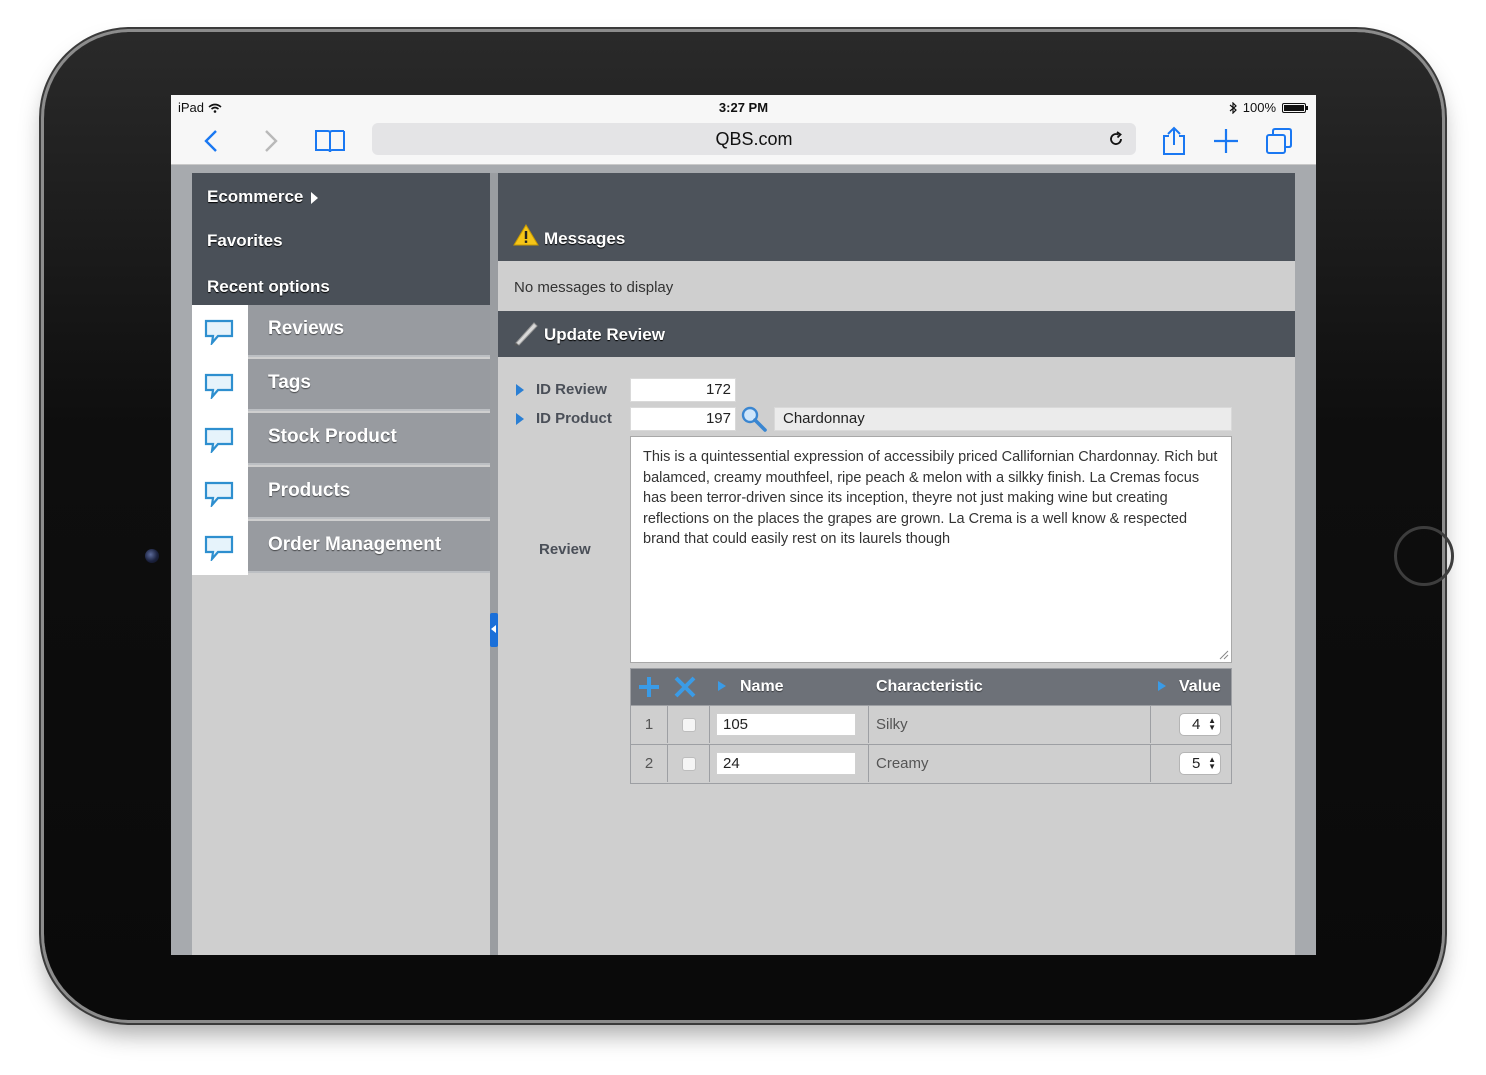 This screenshot has width=1486, height=1075. I want to click on update-review-title: Update Review, so click(604, 334).